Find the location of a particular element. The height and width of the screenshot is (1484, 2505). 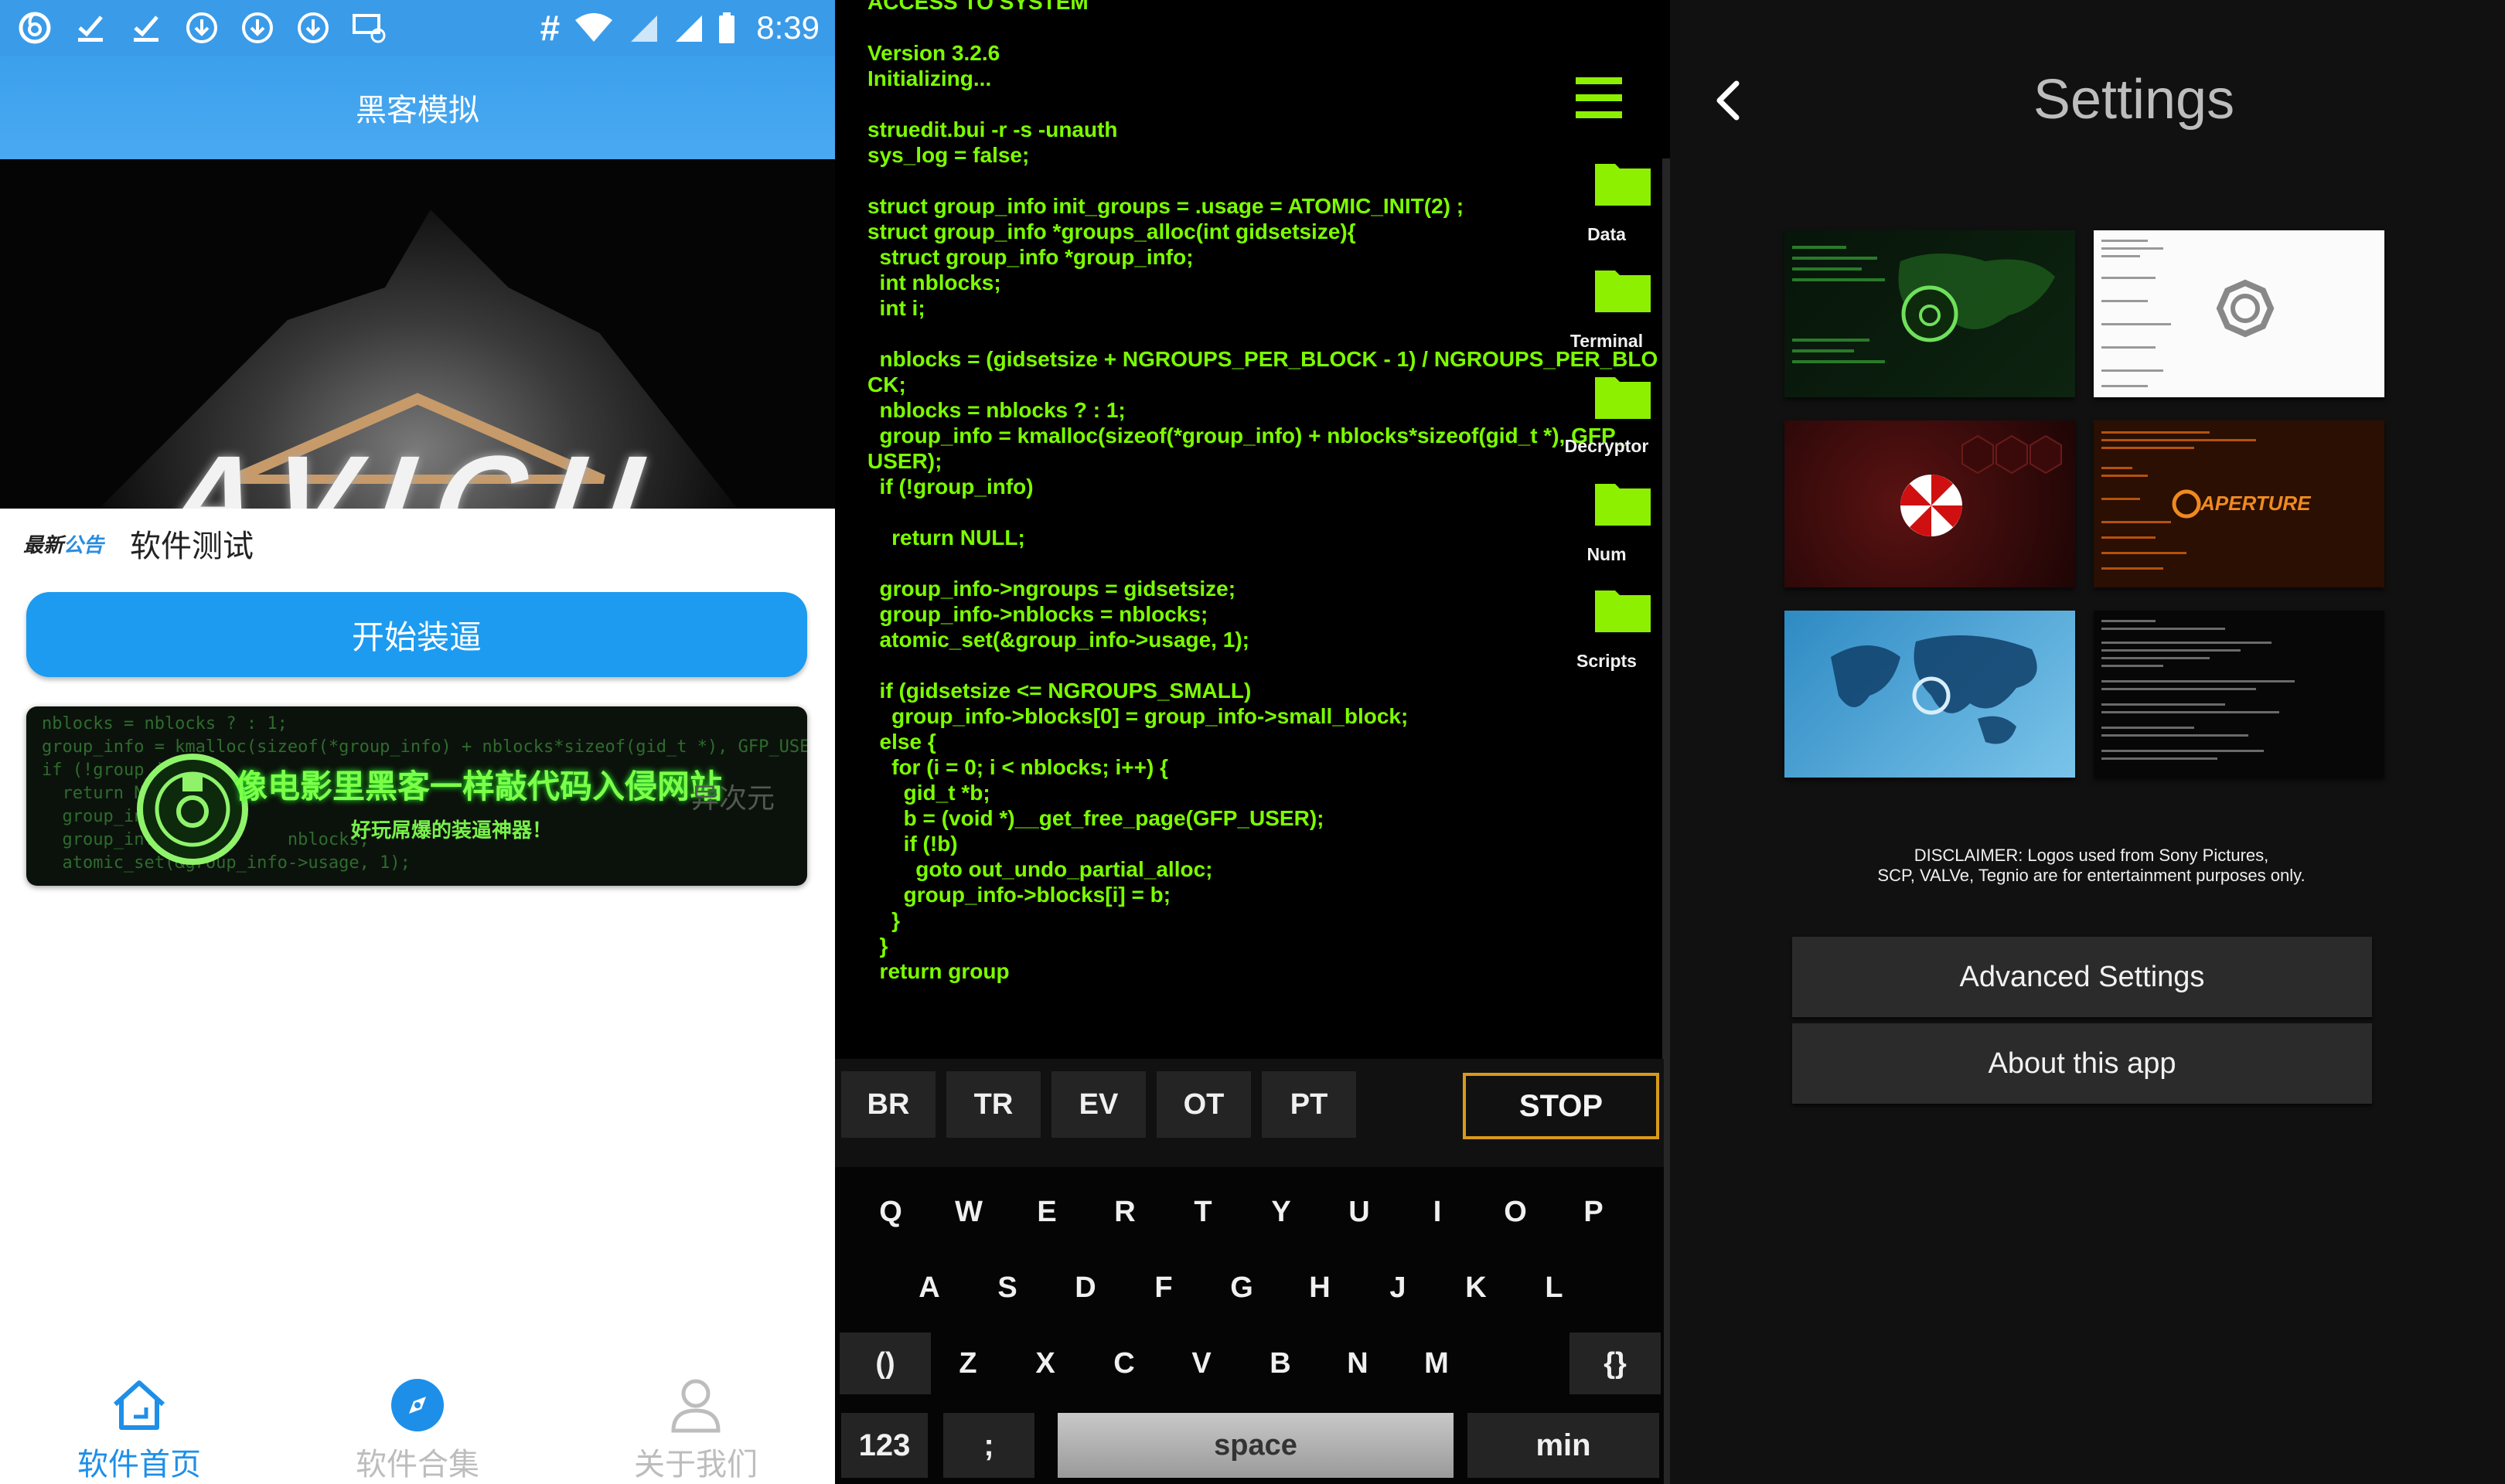

theme-orange-aperture: APERTURE is located at coordinates (2239, 503).